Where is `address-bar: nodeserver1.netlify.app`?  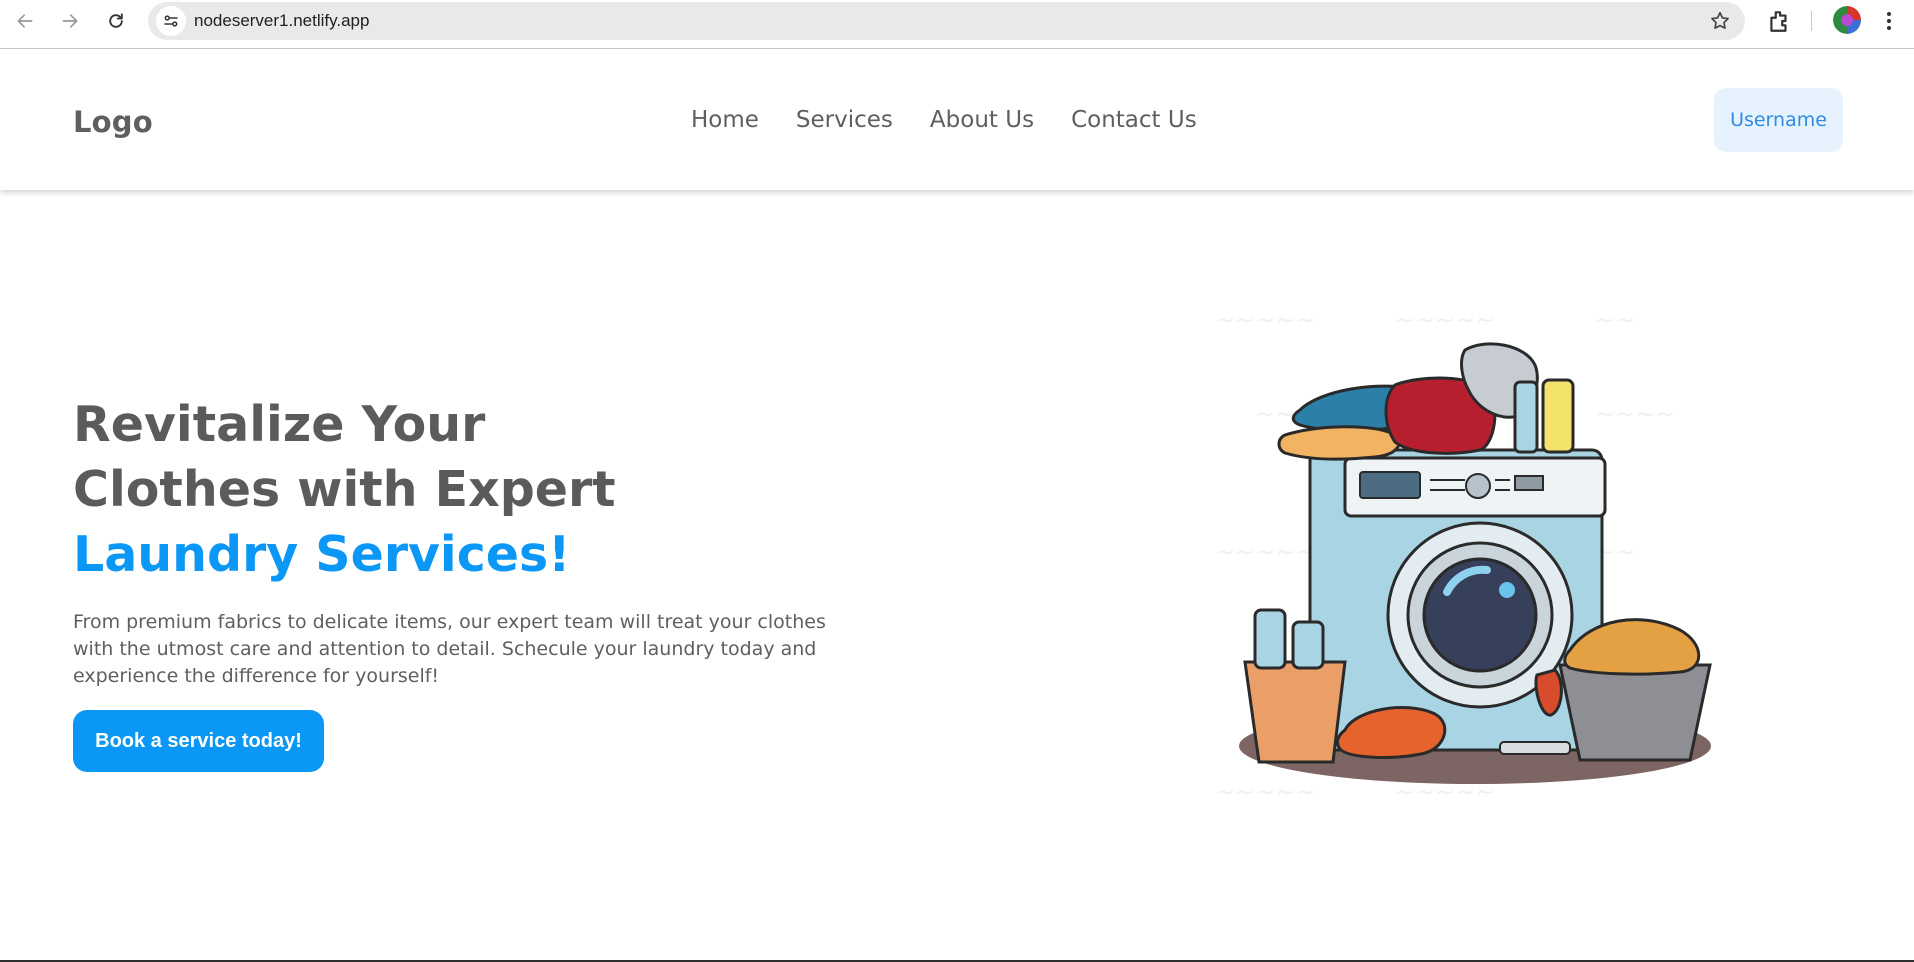
address-bar: nodeserver1.netlify.app is located at coordinates (946, 21).